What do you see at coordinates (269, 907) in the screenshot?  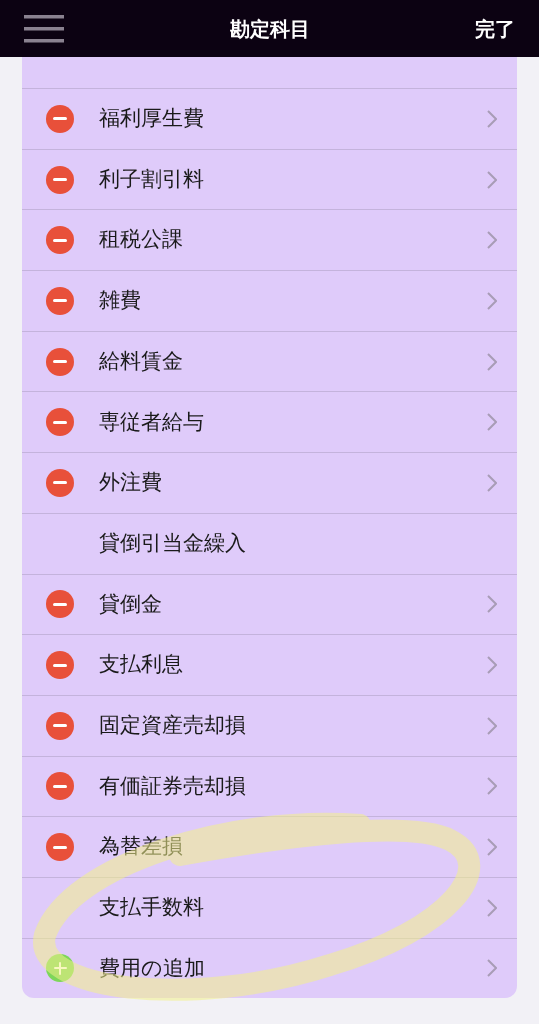 I see `list-row: 支払手数料` at bounding box center [269, 907].